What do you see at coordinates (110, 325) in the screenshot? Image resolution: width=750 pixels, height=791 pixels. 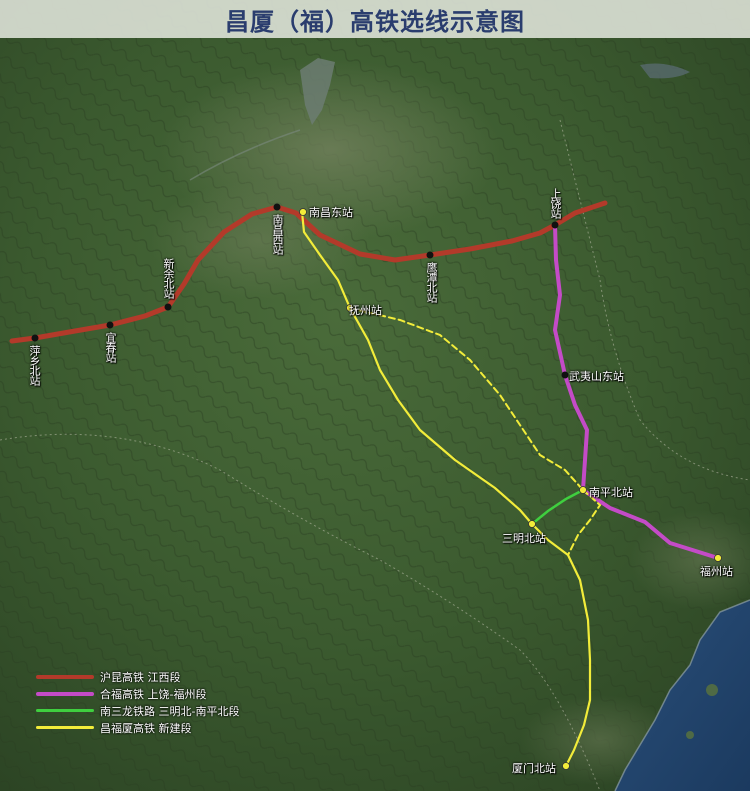 I see `station-dot-yichun` at bounding box center [110, 325].